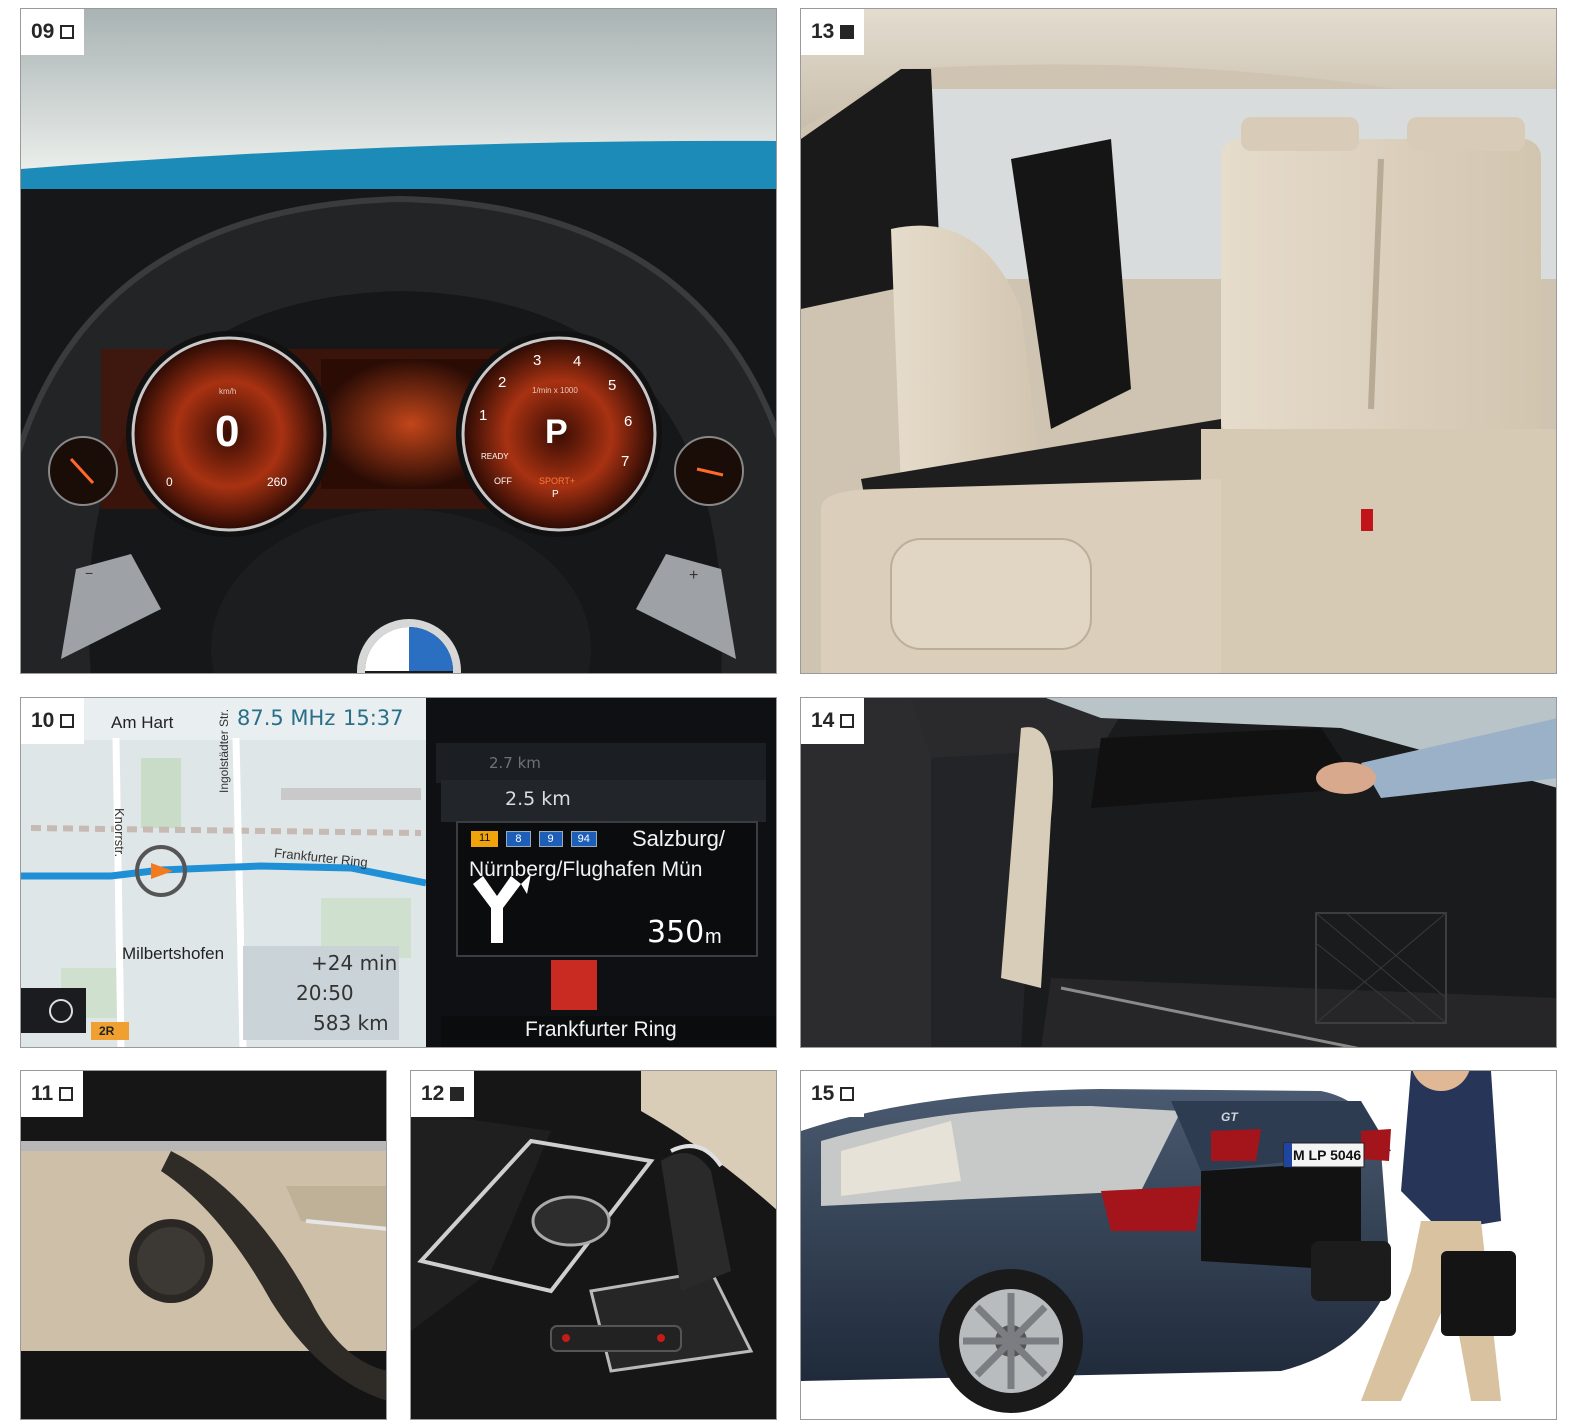 Image resolution: width=1573 pixels, height=1420 pixels. I want to click on trunk-scene, so click(1178, 872).